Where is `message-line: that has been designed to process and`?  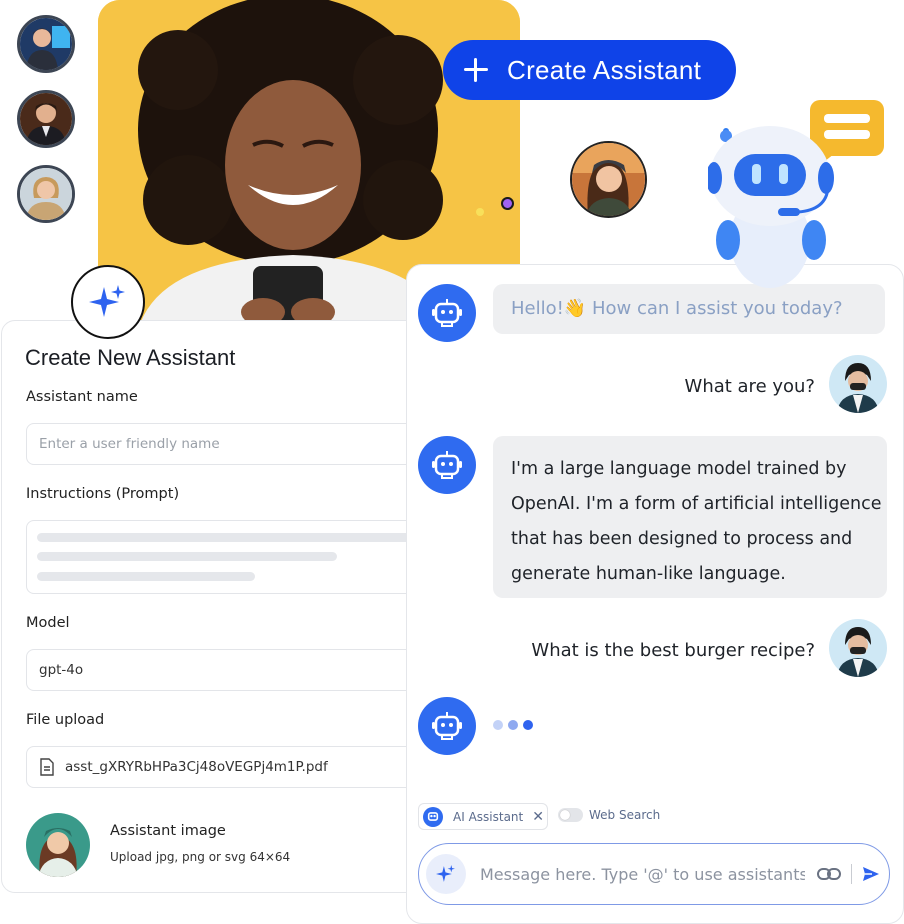 message-line: that has been designed to process and is located at coordinates (682, 539).